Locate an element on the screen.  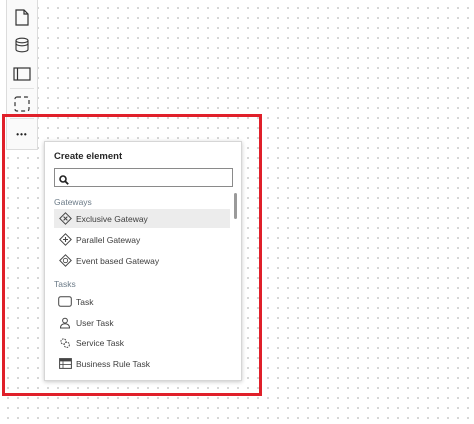
exclusive-gateway-icon is located at coordinates (65, 218).